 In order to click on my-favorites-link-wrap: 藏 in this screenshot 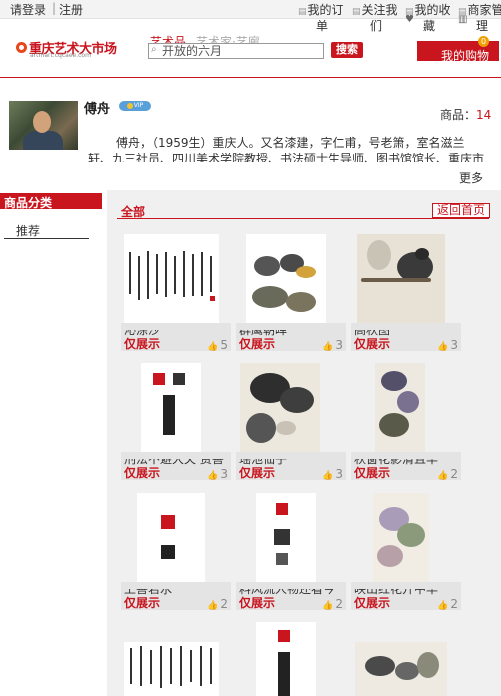, I will do `click(429, 25)`.